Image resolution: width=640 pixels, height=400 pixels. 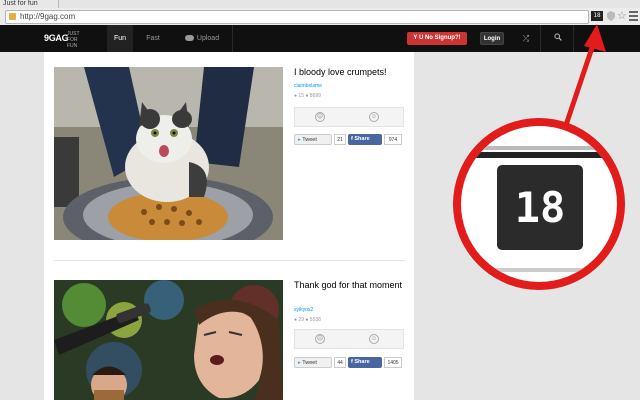 What do you see at coordinates (301, 320) in the screenshot?
I see `comment-count: 29` at bounding box center [301, 320].